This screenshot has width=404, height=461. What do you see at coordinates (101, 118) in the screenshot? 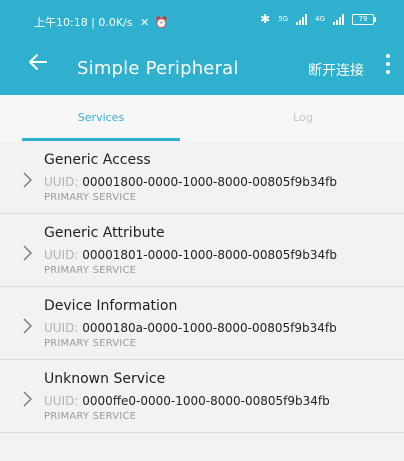
I see `tab-services: Services` at bounding box center [101, 118].